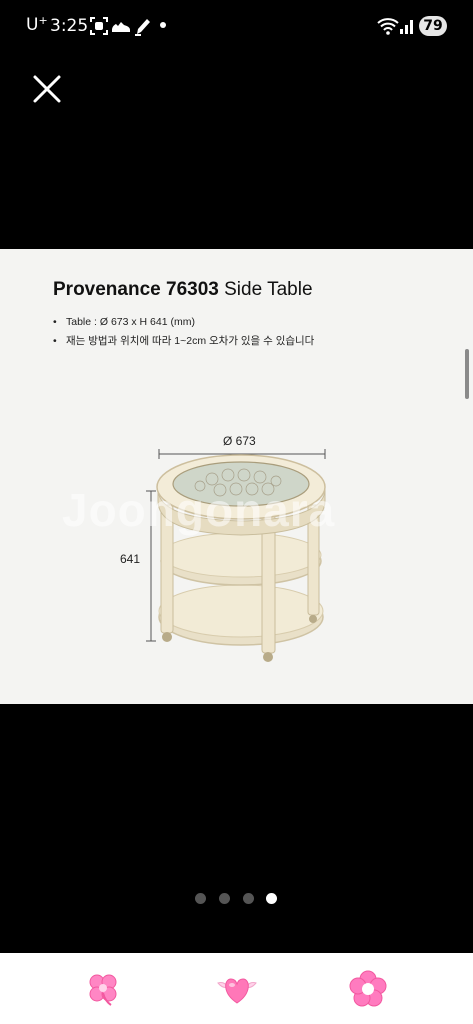 This screenshot has height=1024, width=473. I want to click on bottom-bar, so click(236, 988).